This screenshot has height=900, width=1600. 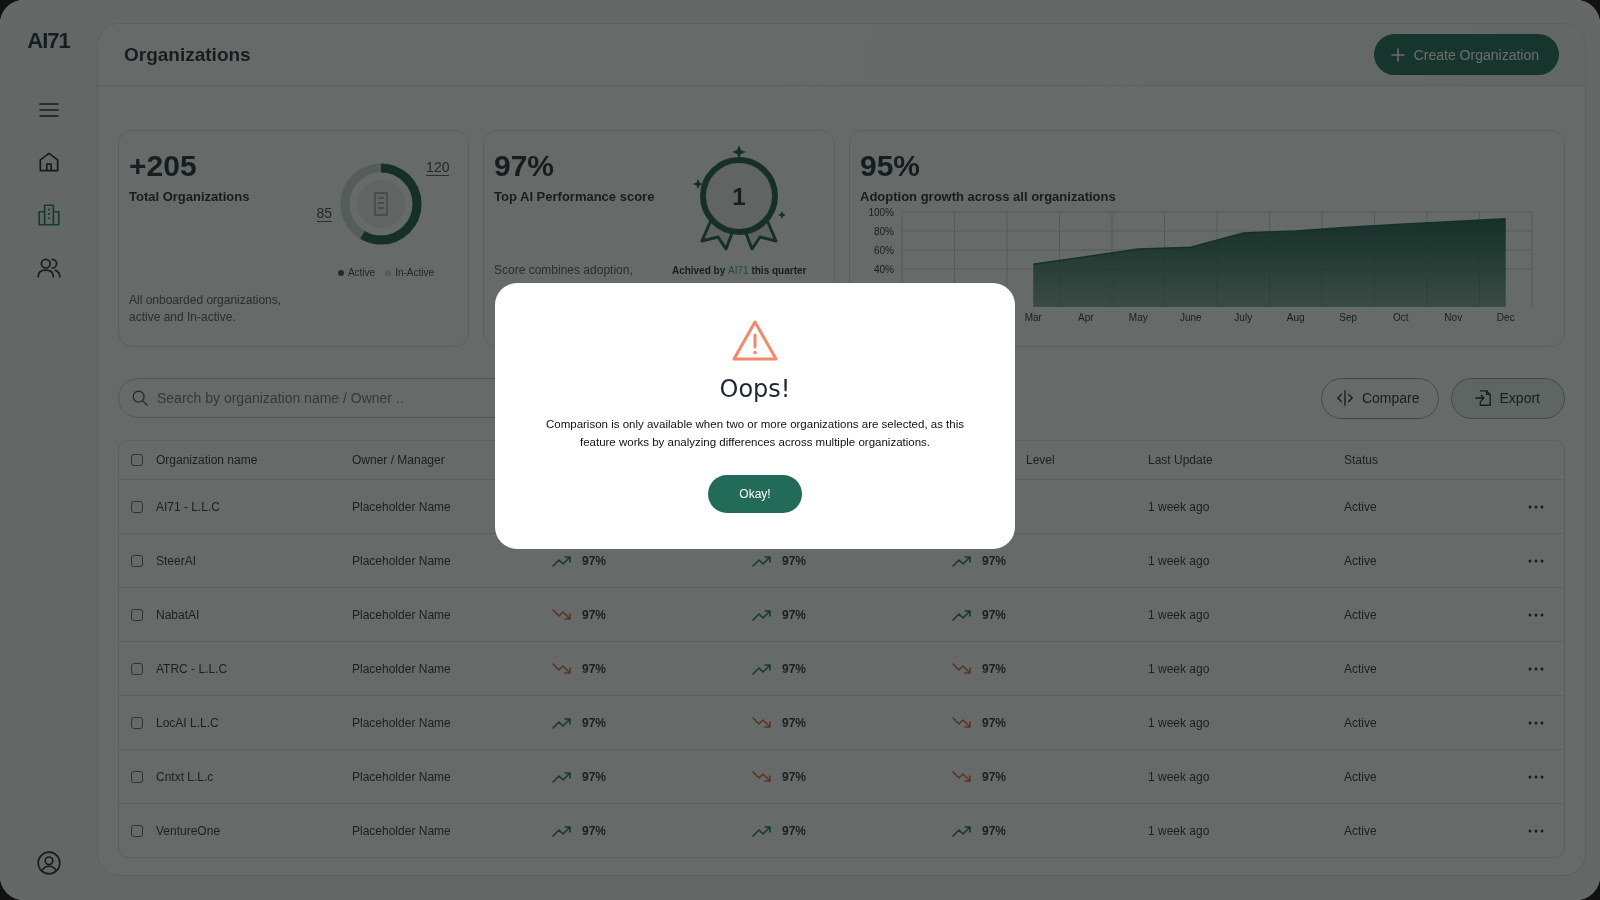 What do you see at coordinates (1295, 317) in the screenshot?
I see `x-tick-label: Aug` at bounding box center [1295, 317].